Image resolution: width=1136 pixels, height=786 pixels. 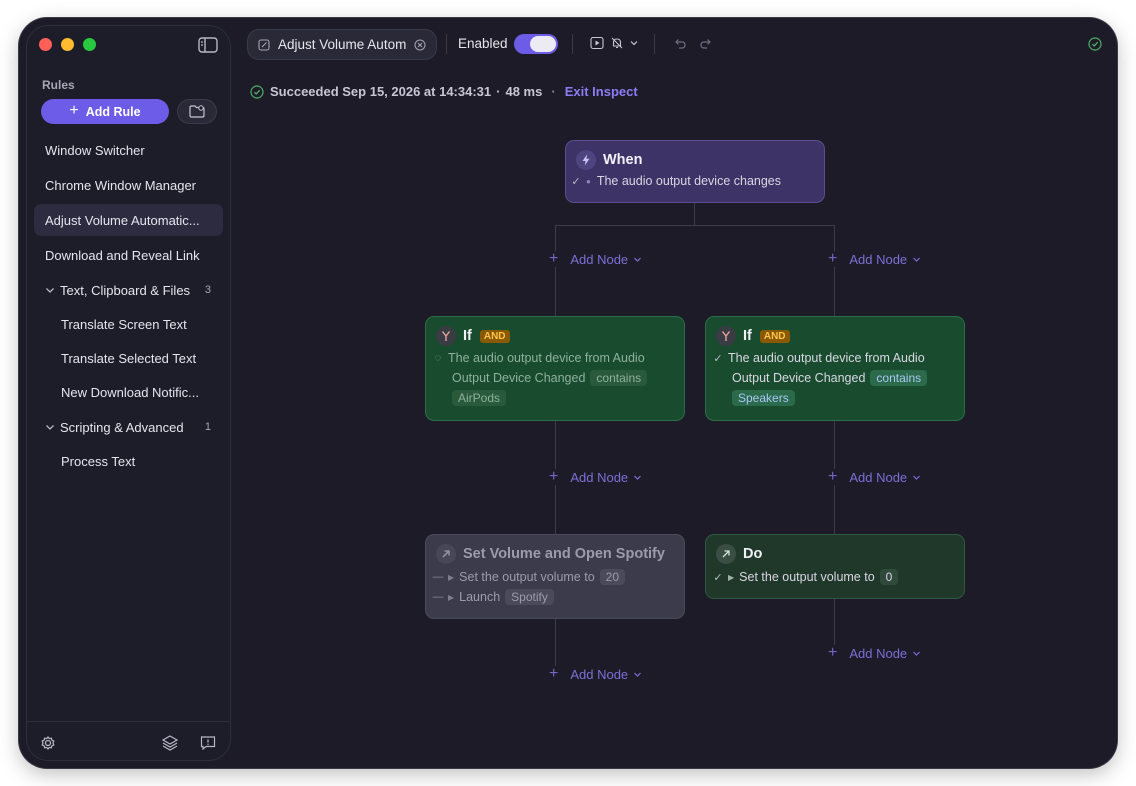 I want to click on rule-tab-title: Adjust Volume Autom, so click(x=342, y=44).